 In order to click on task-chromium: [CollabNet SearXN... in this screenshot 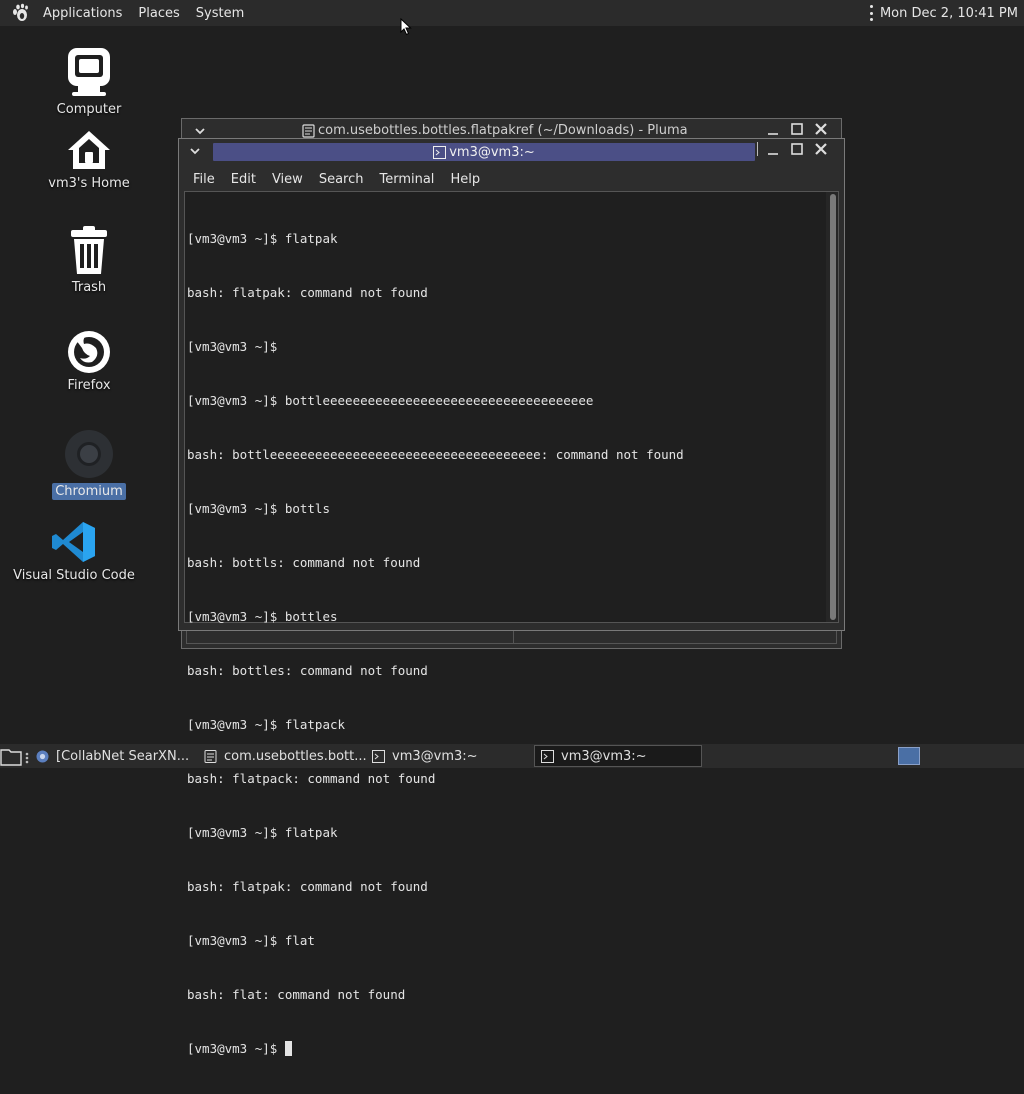, I will do `click(114, 756)`.